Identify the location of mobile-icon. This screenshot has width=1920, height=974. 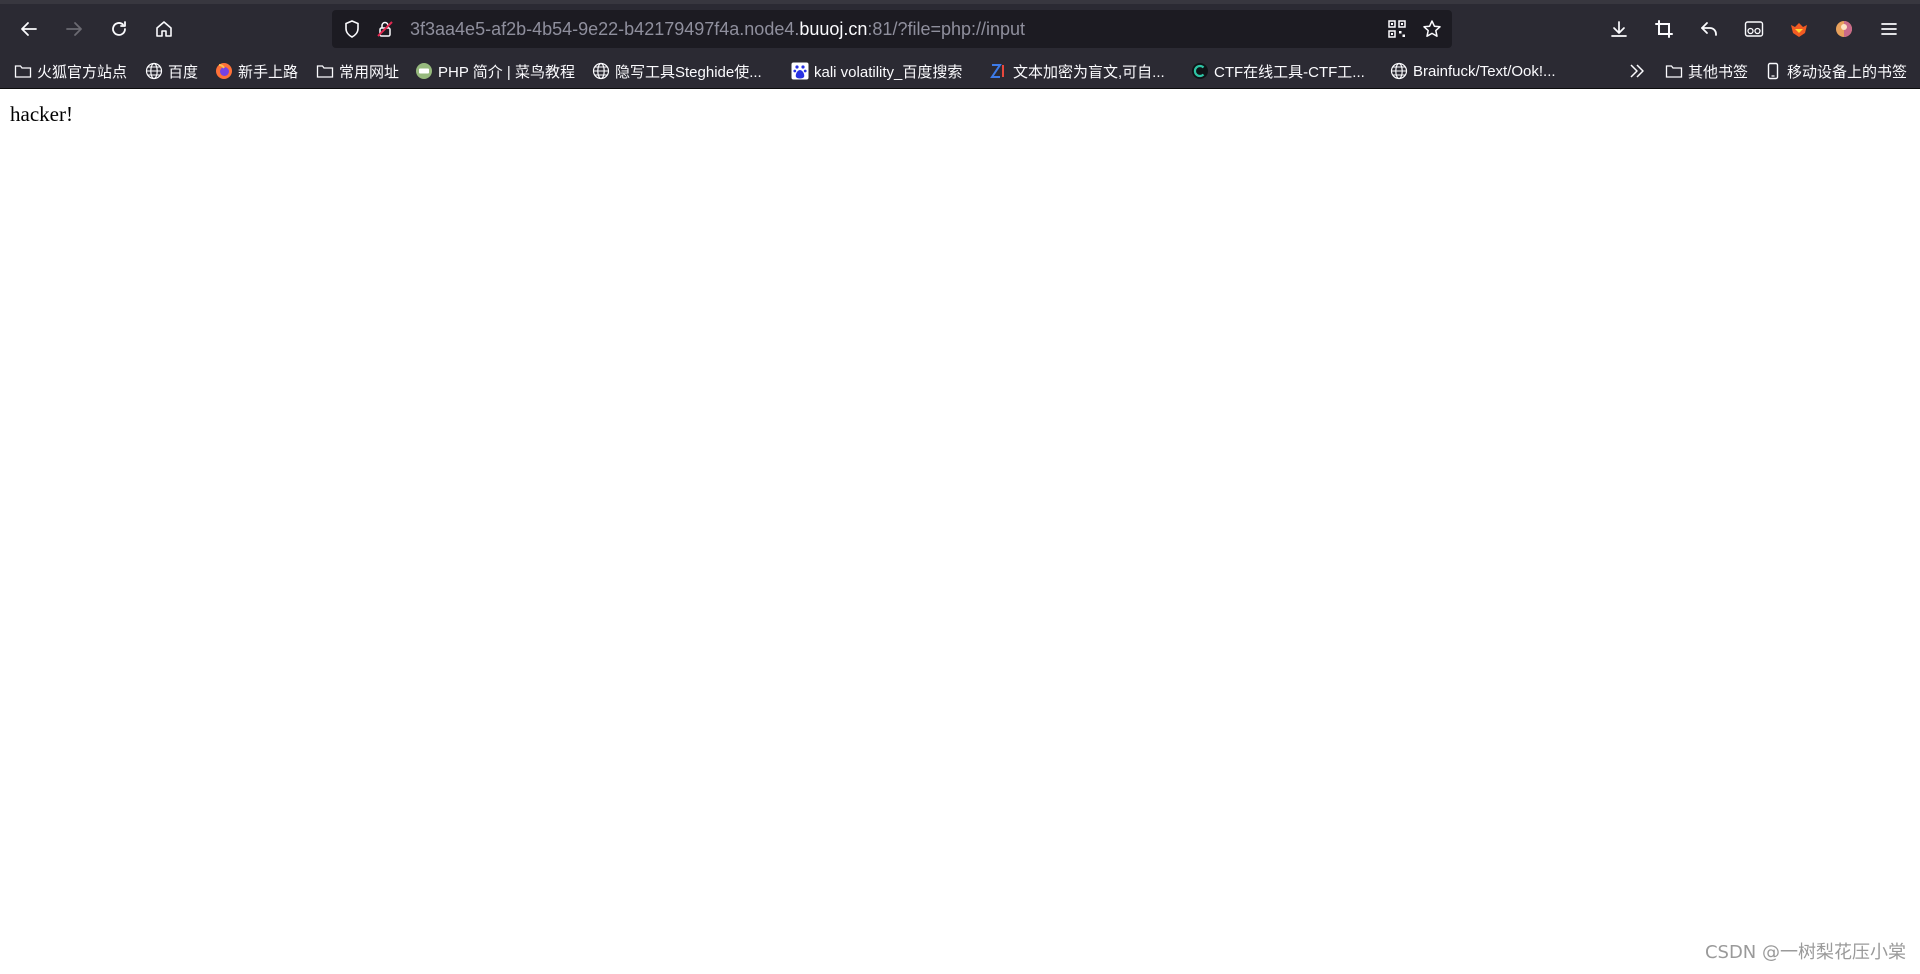
(1773, 71).